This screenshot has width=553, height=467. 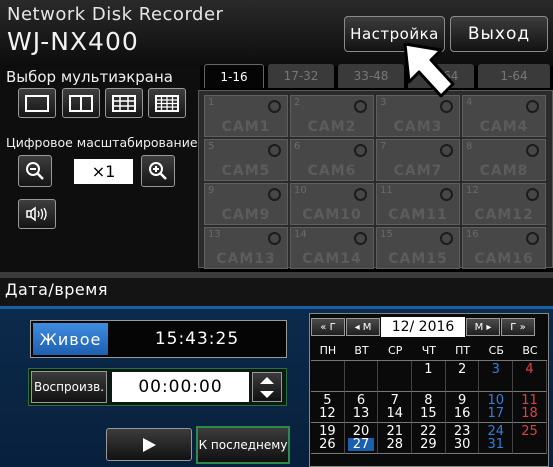 What do you see at coordinates (37, 214) in the screenshot?
I see `audio-button` at bounding box center [37, 214].